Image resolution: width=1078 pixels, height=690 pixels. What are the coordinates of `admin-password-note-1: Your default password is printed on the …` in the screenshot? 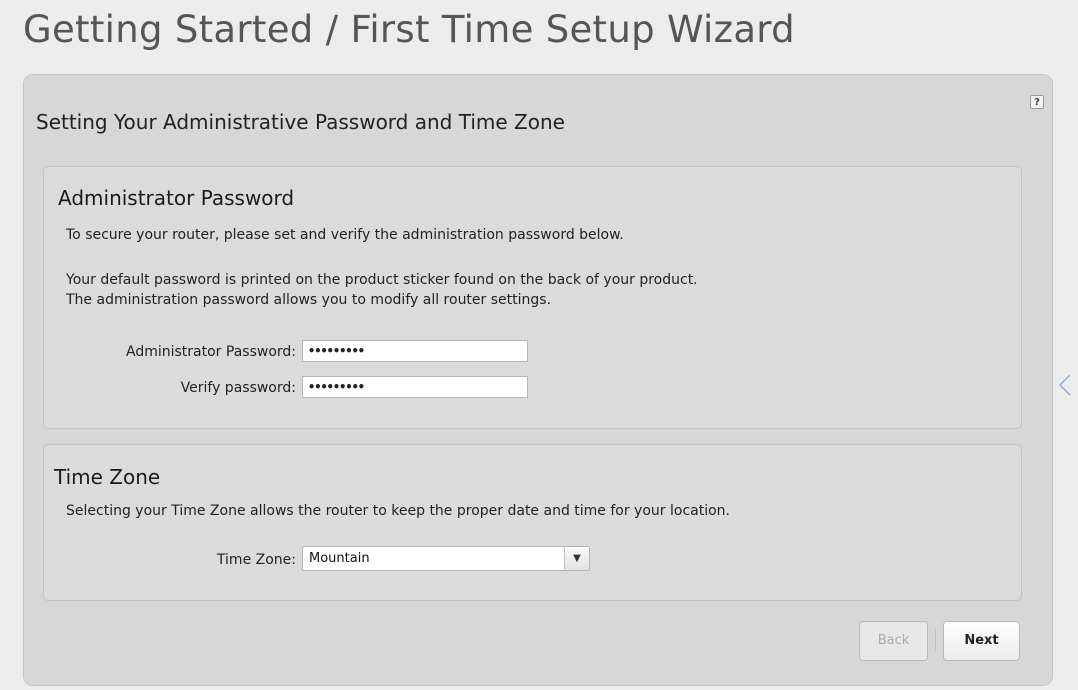 It's located at (382, 280).